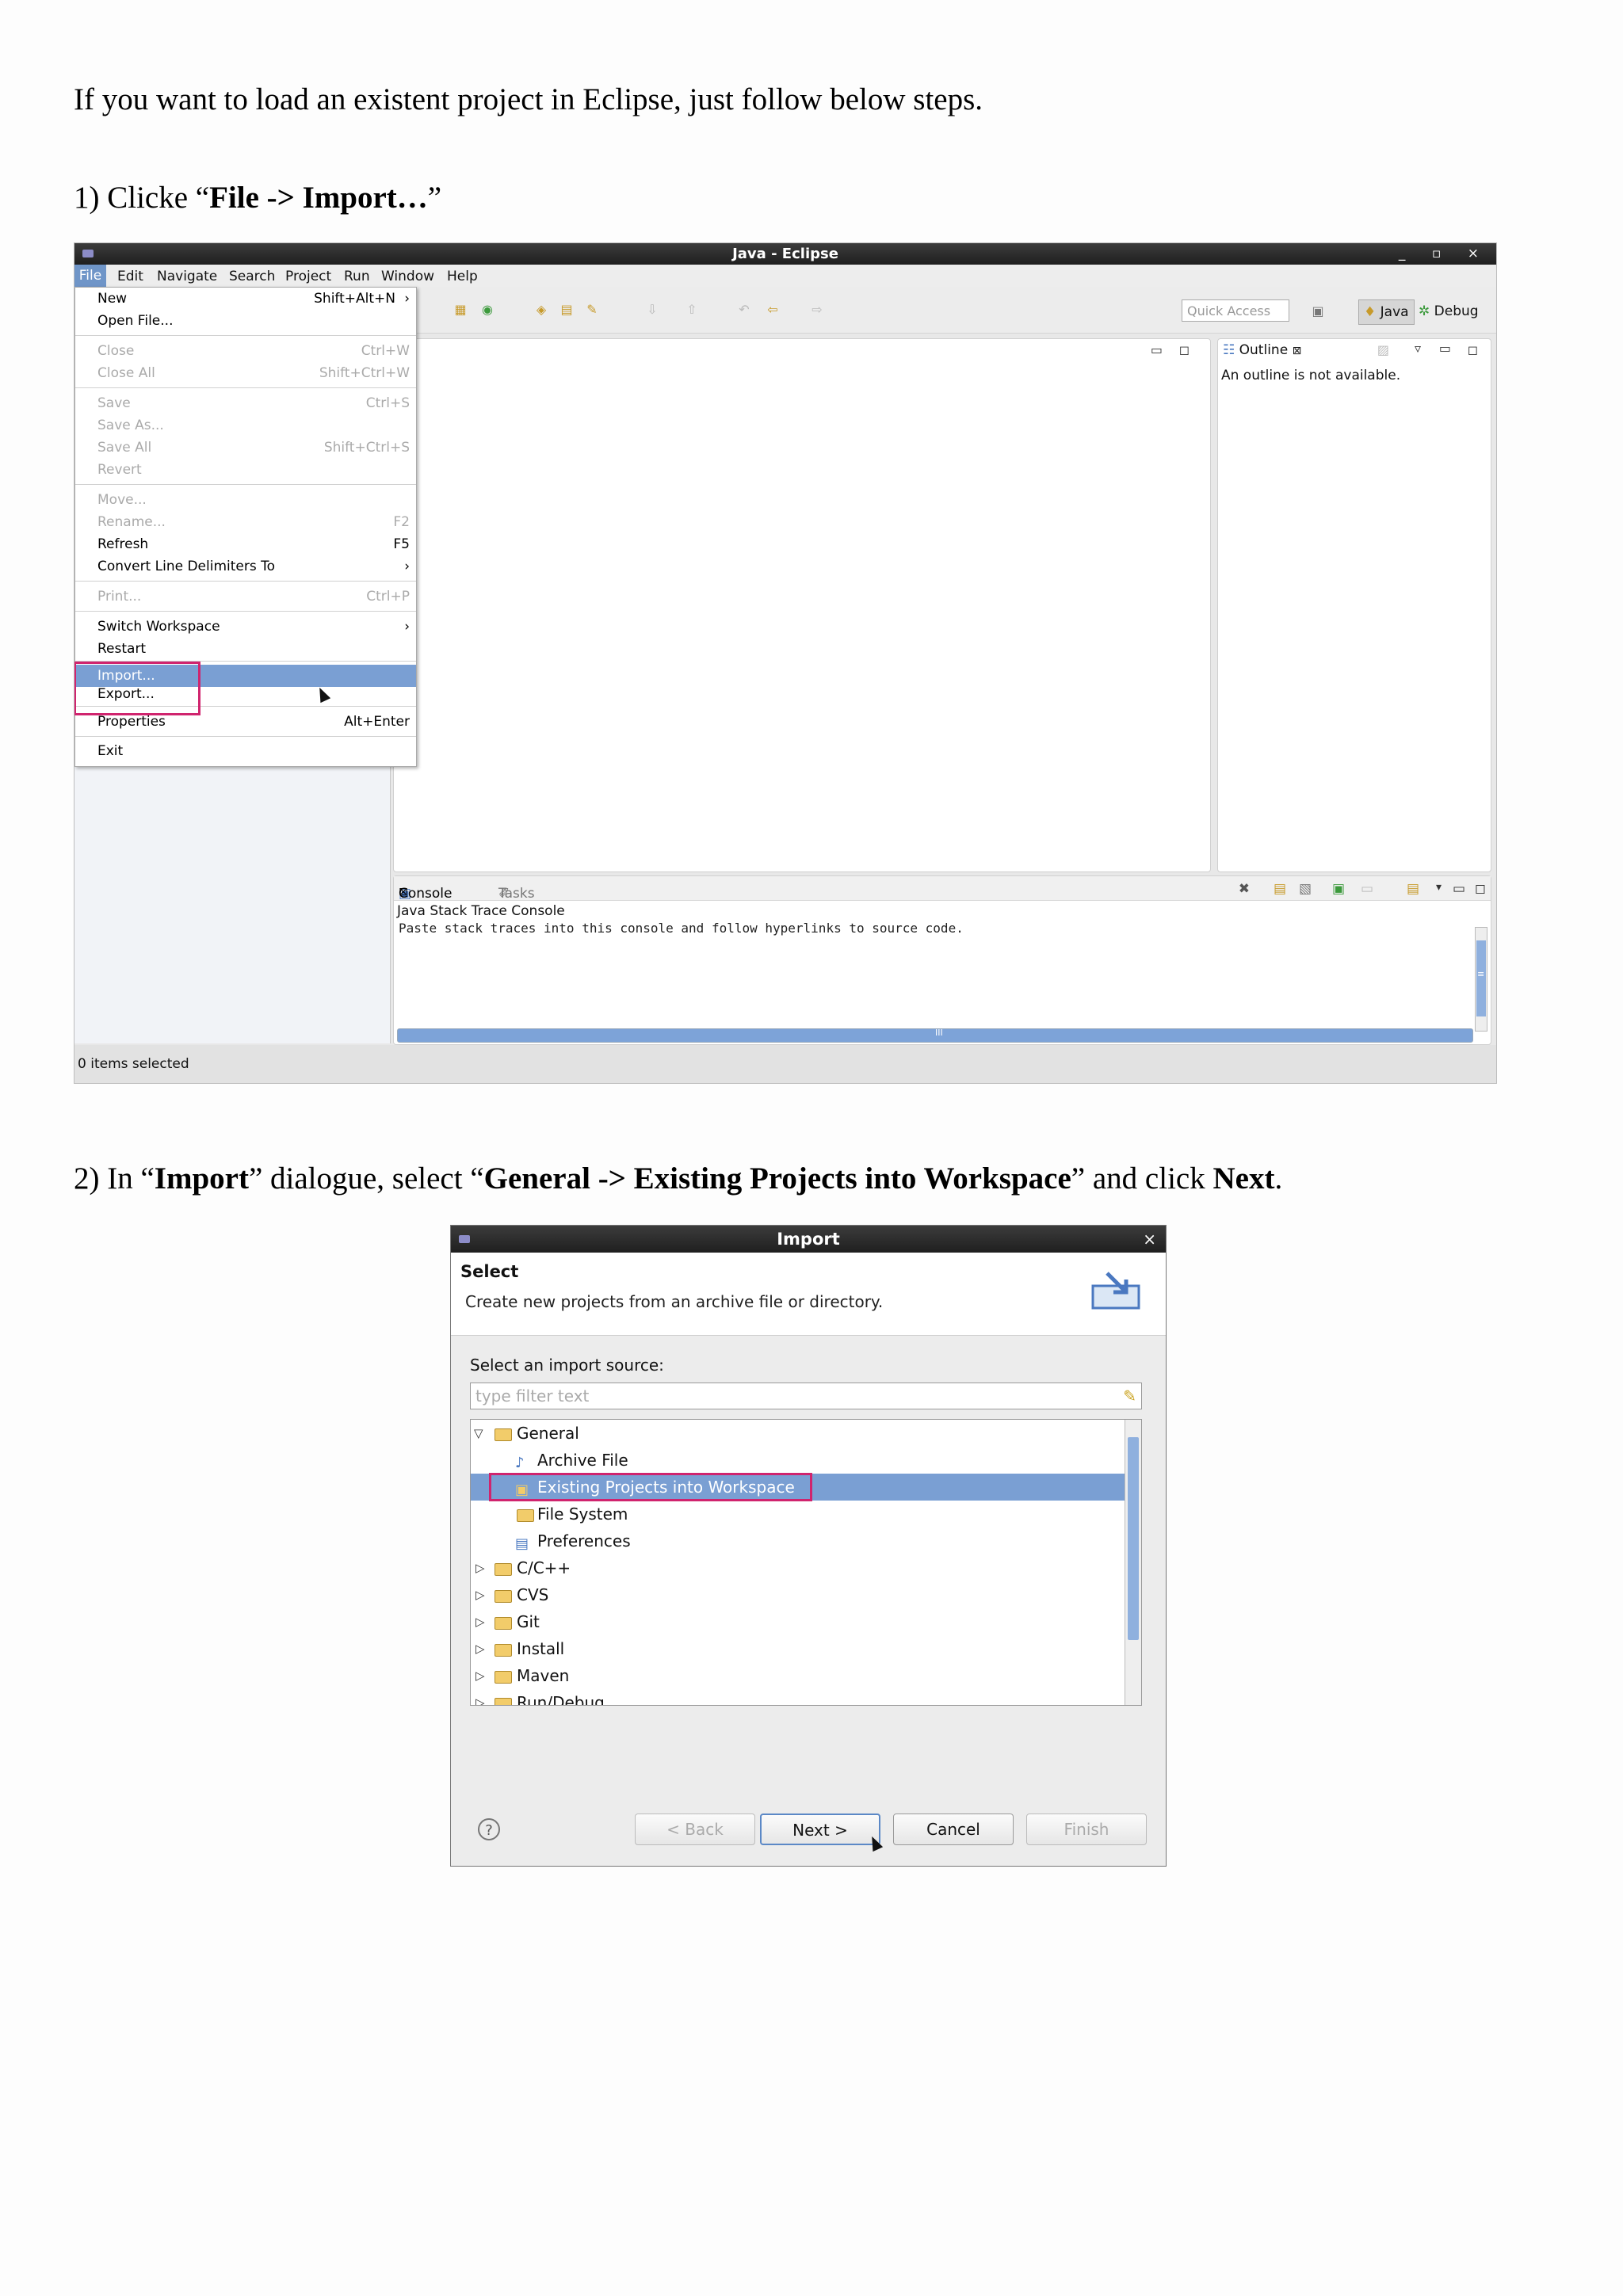  What do you see at coordinates (785, 1064) in the screenshot?
I see `status-bar: 0 items selected` at bounding box center [785, 1064].